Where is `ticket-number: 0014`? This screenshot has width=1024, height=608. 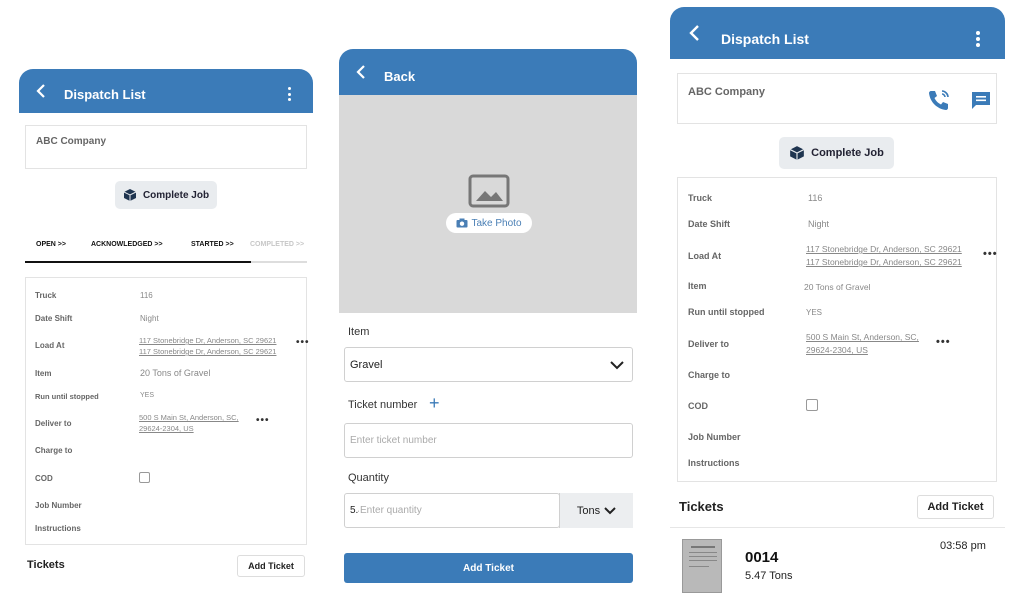 ticket-number: 0014 is located at coordinates (762, 557).